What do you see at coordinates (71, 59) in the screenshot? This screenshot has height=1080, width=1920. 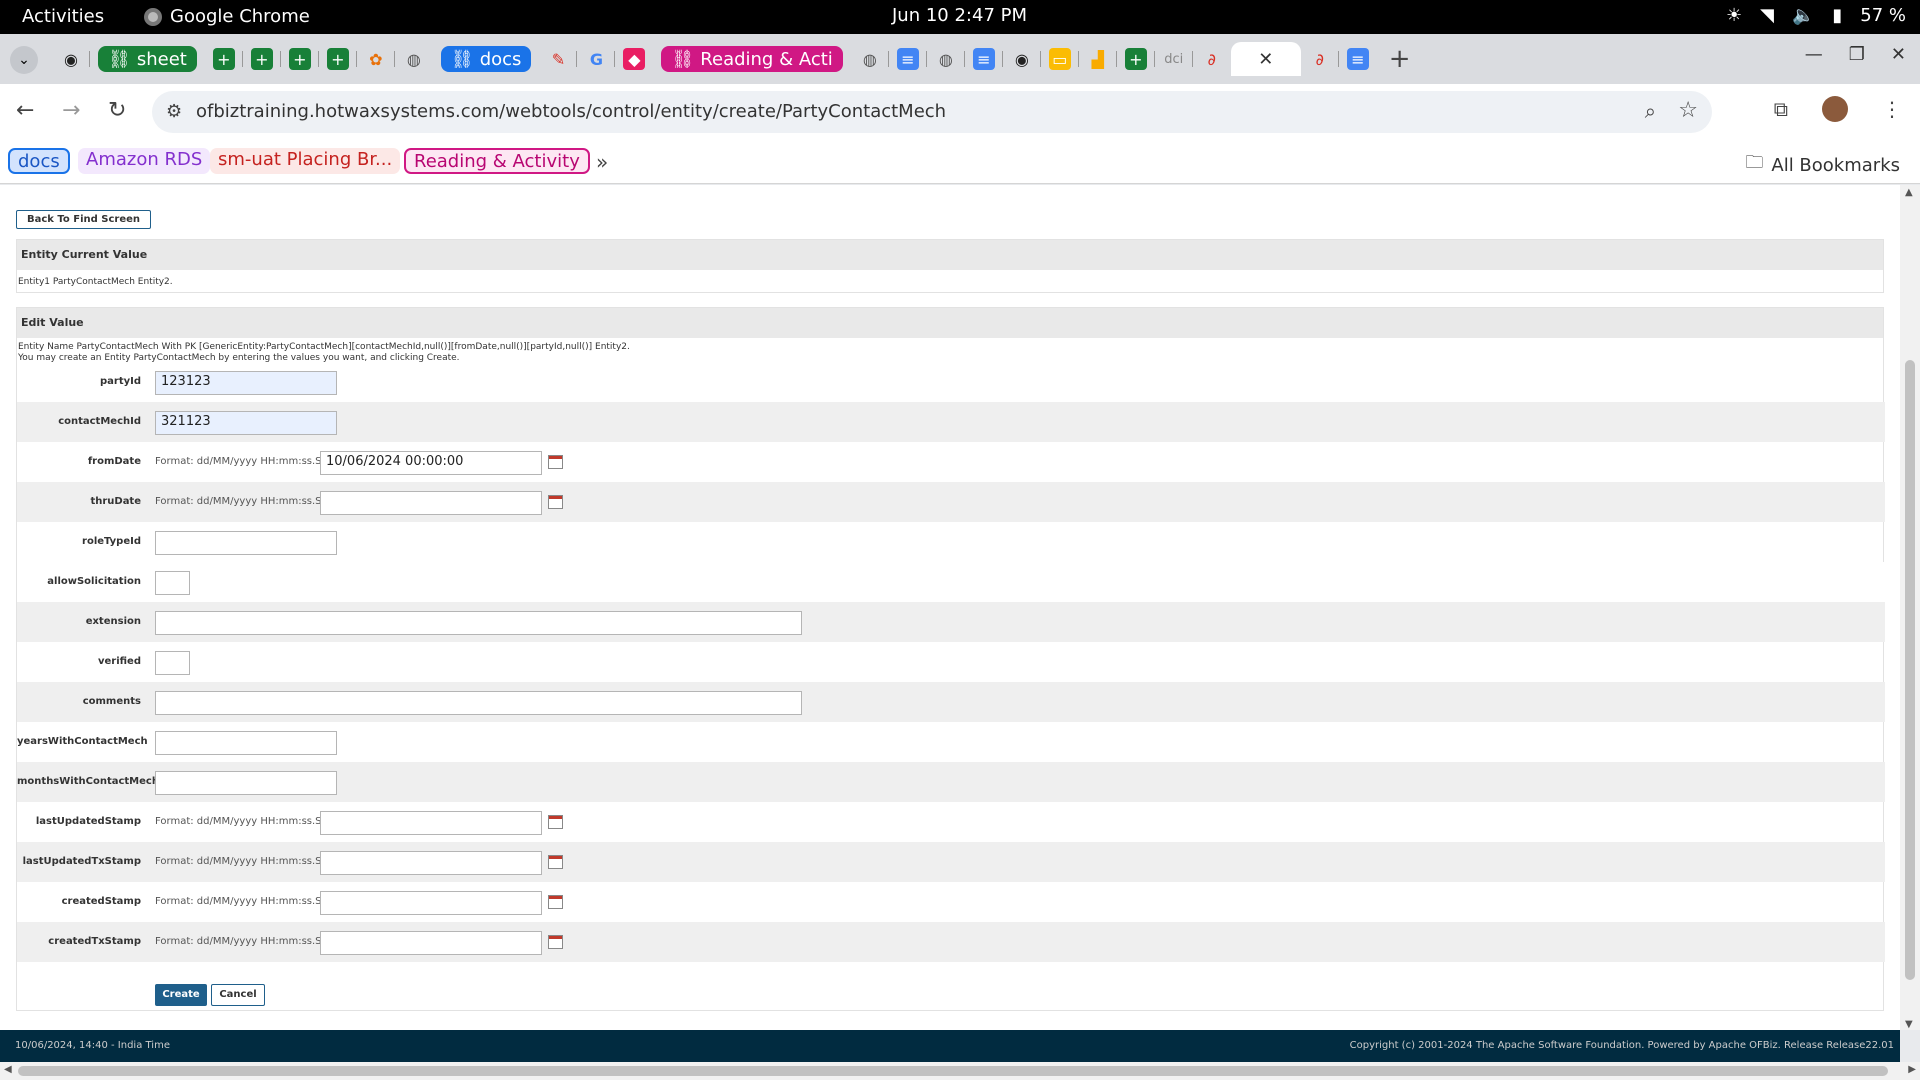 I see `tab-github: ◉` at bounding box center [71, 59].